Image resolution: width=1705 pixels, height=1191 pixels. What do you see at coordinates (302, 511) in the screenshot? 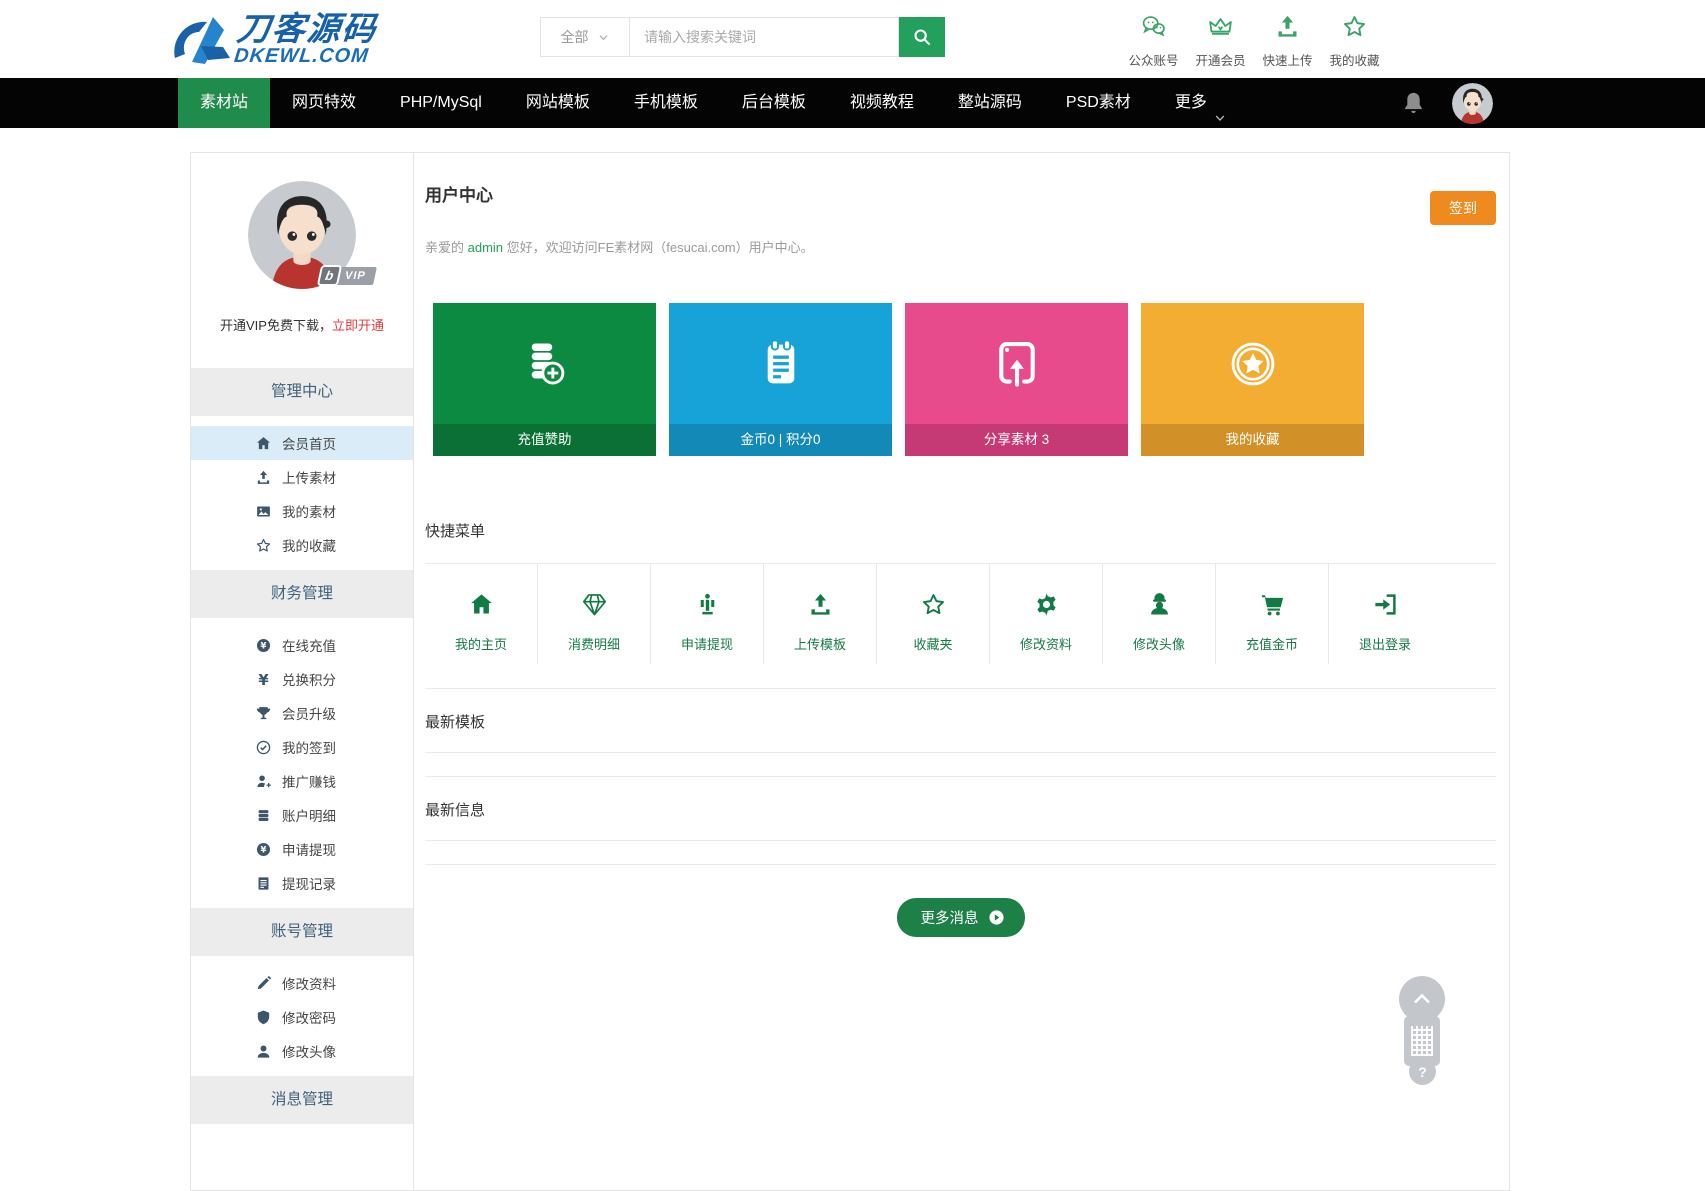
I see `sidebar-item: 我的素材` at bounding box center [302, 511].